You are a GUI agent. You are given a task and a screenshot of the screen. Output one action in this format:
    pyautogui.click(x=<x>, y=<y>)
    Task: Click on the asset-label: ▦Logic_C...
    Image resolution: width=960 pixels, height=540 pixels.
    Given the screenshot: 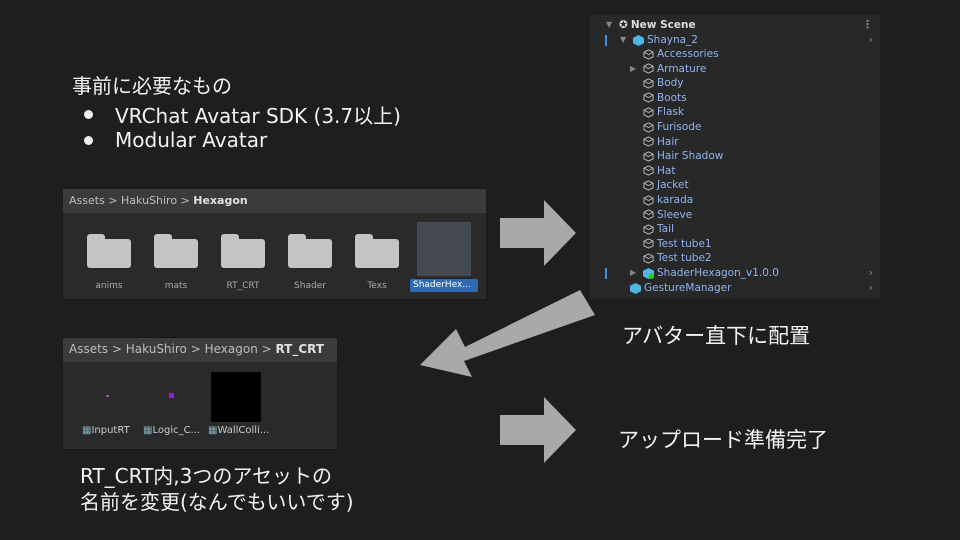 What is the action you would take?
    pyautogui.click(x=171, y=430)
    